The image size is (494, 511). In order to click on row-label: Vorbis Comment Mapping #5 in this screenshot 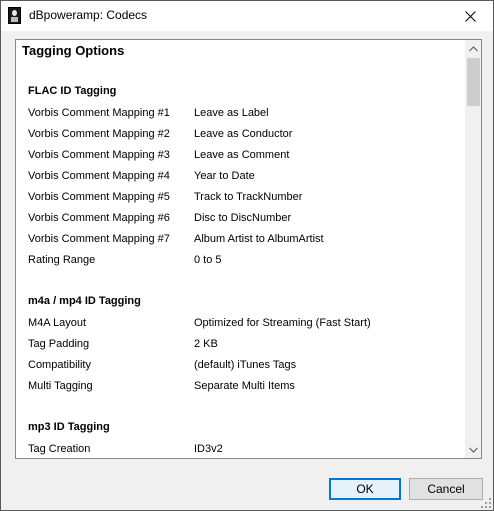, I will do `click(99, 197)`.